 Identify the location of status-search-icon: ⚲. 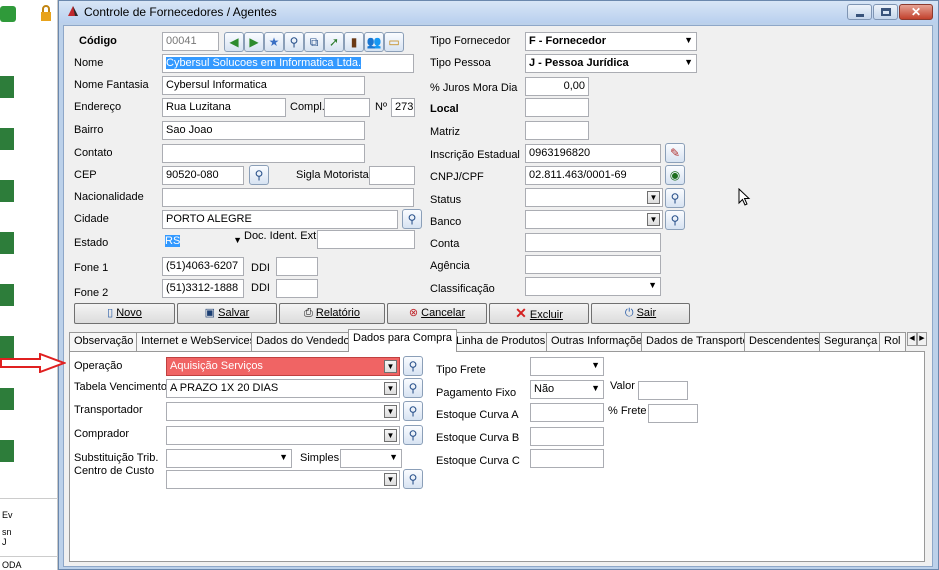
(675, 198).